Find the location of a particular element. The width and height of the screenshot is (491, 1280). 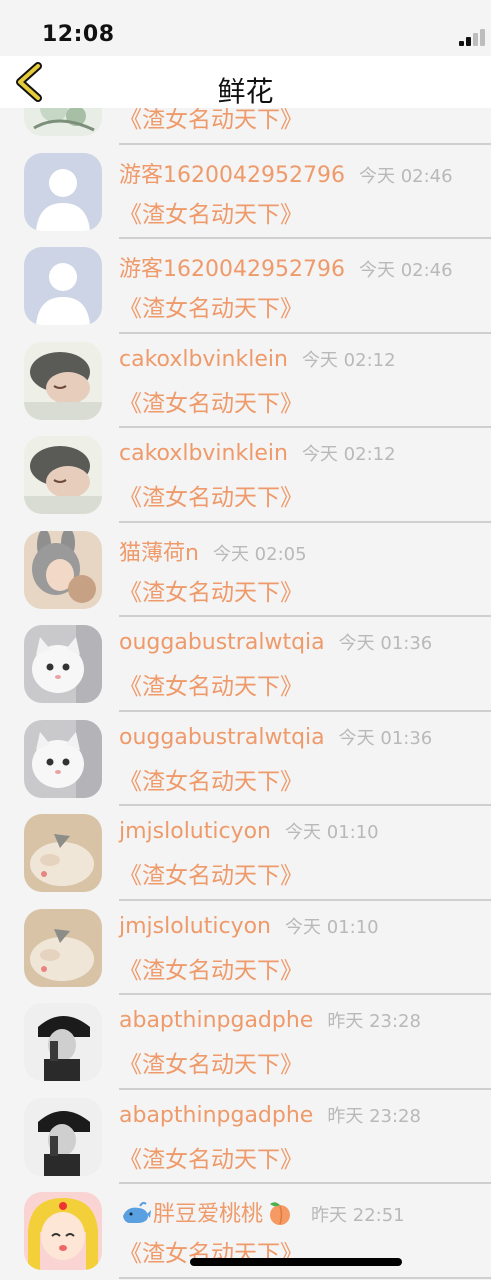

status-time: 12:08 is located at coordinates (78, 34).